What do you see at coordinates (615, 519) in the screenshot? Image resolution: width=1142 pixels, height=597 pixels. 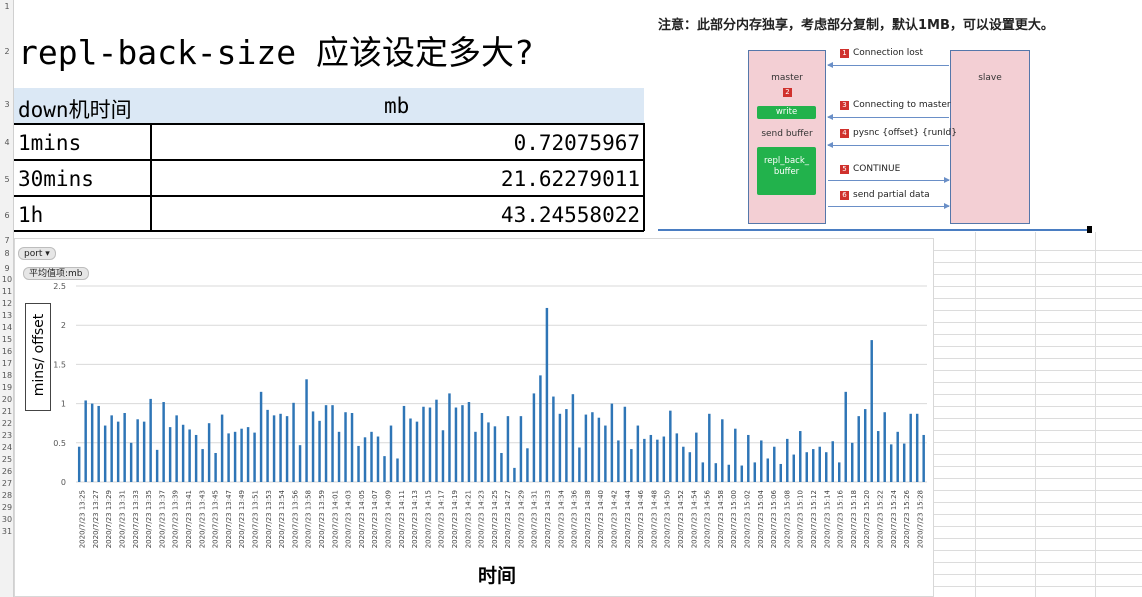 I see `x-tick-label: 2020/7/23 14:42` at bounding box center [615, 519].